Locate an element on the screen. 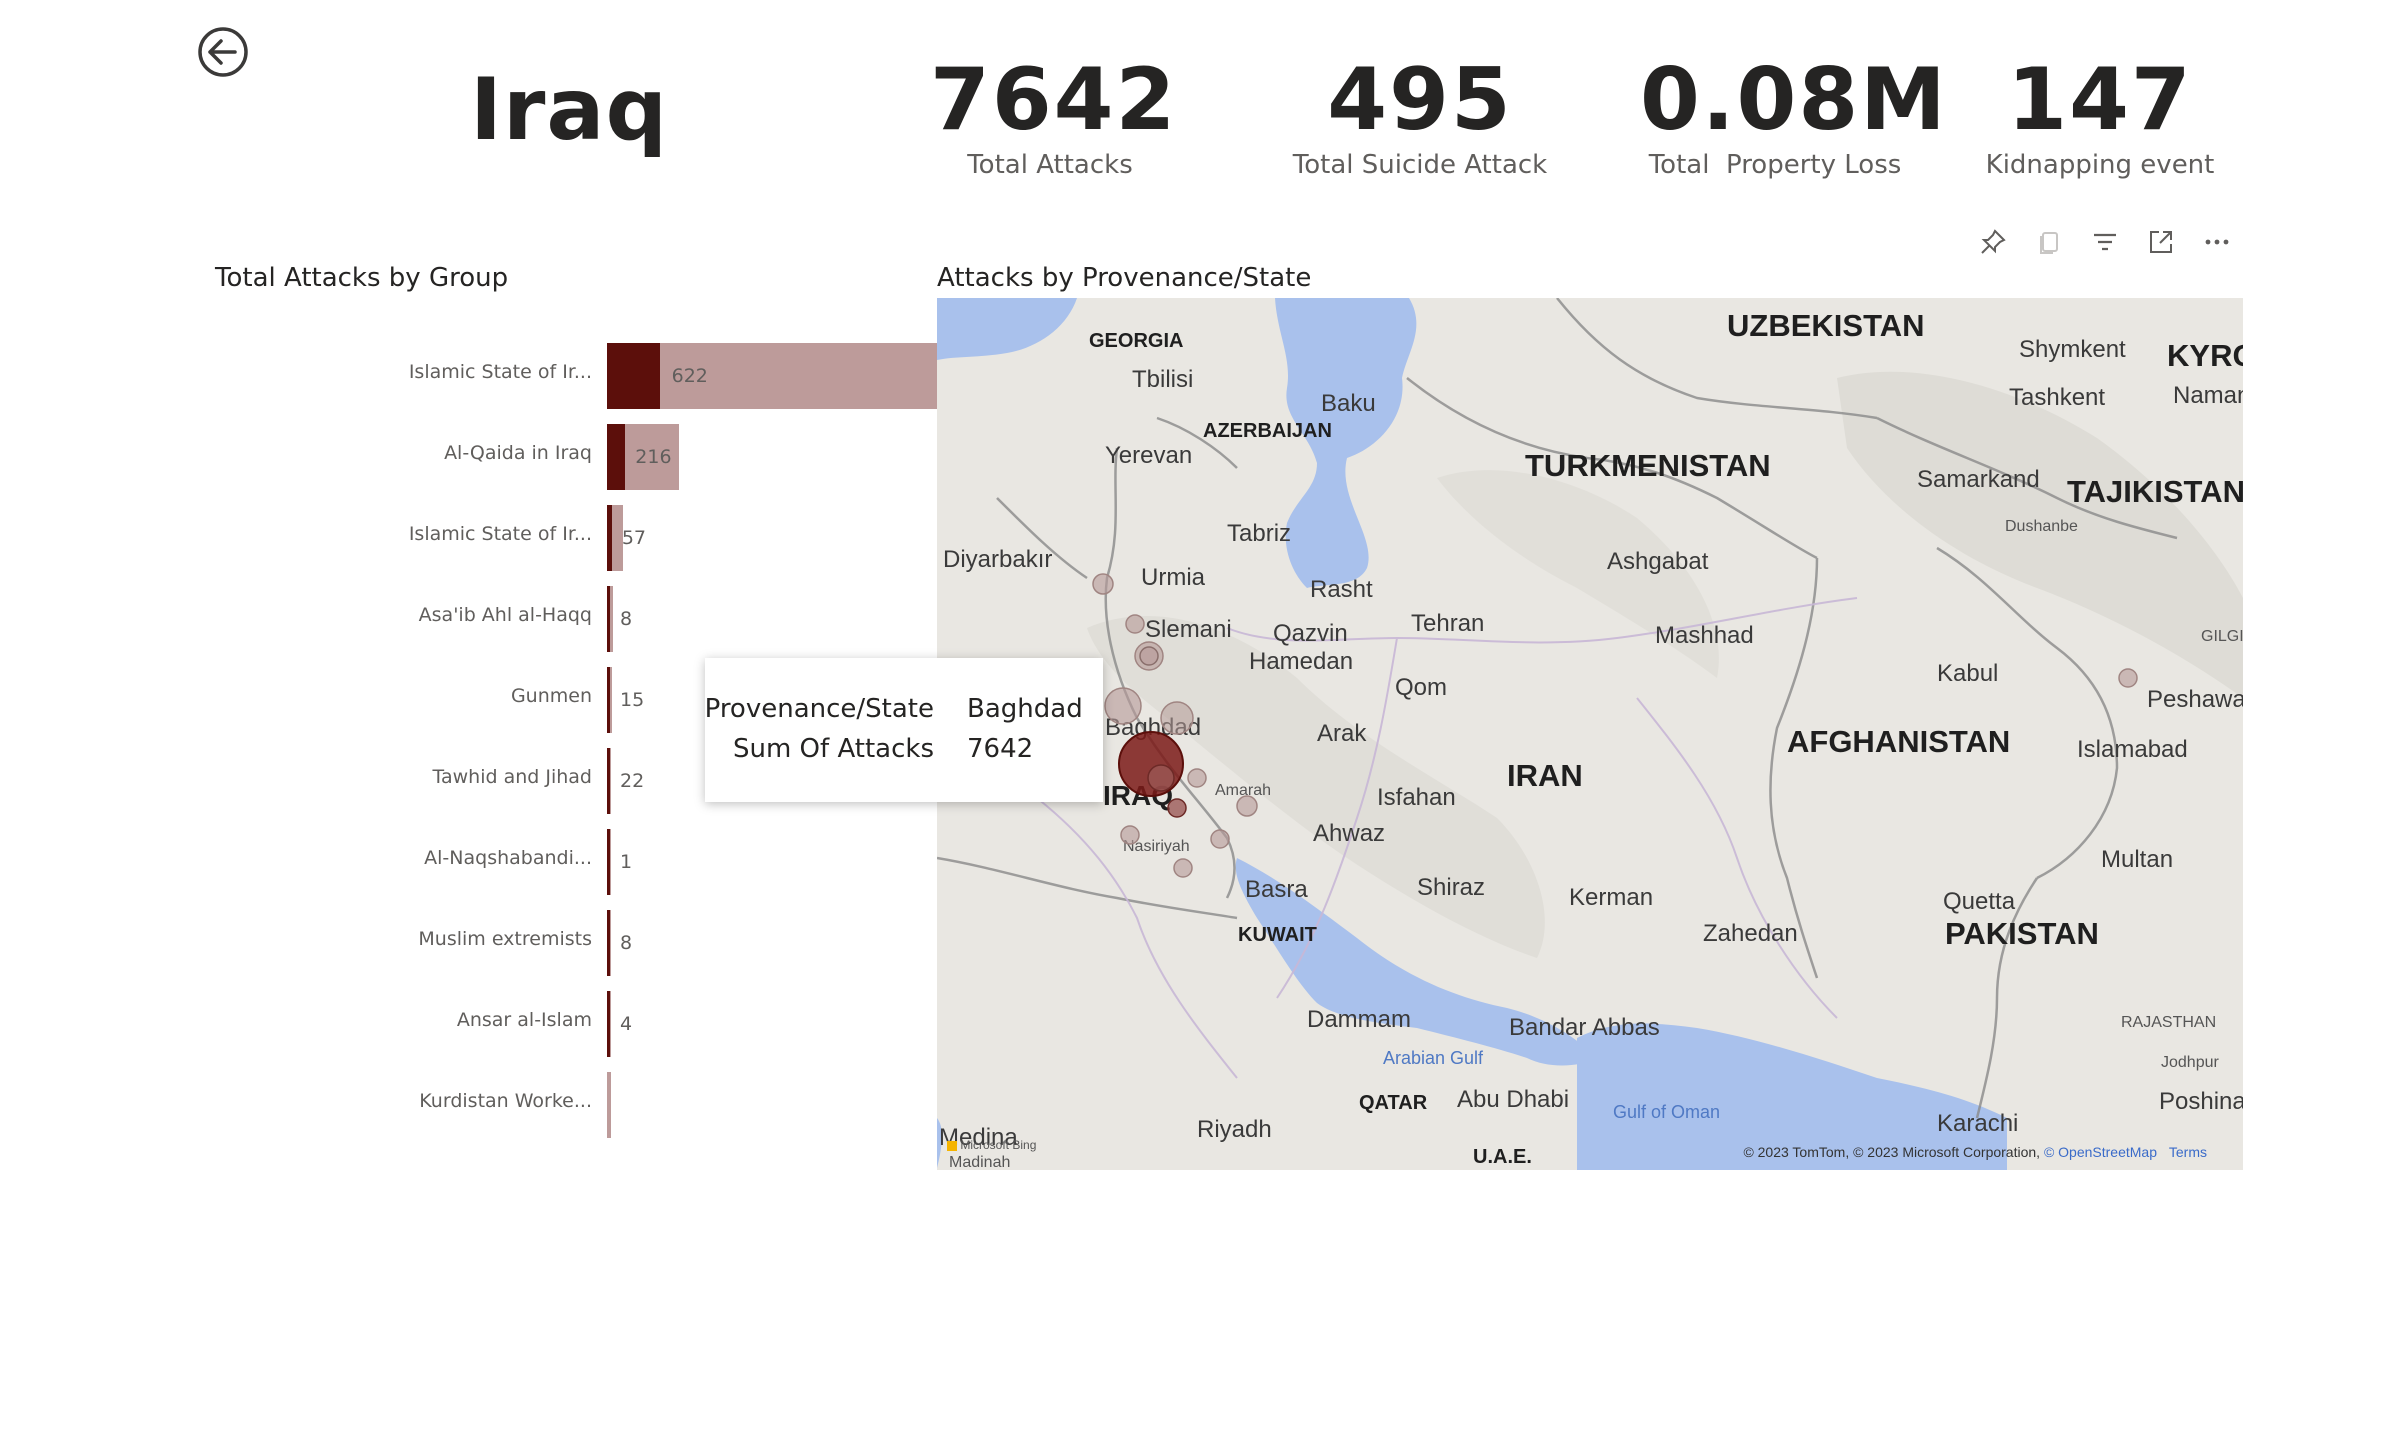  kpi-value: 495 is located at coordinates (1420, 100).